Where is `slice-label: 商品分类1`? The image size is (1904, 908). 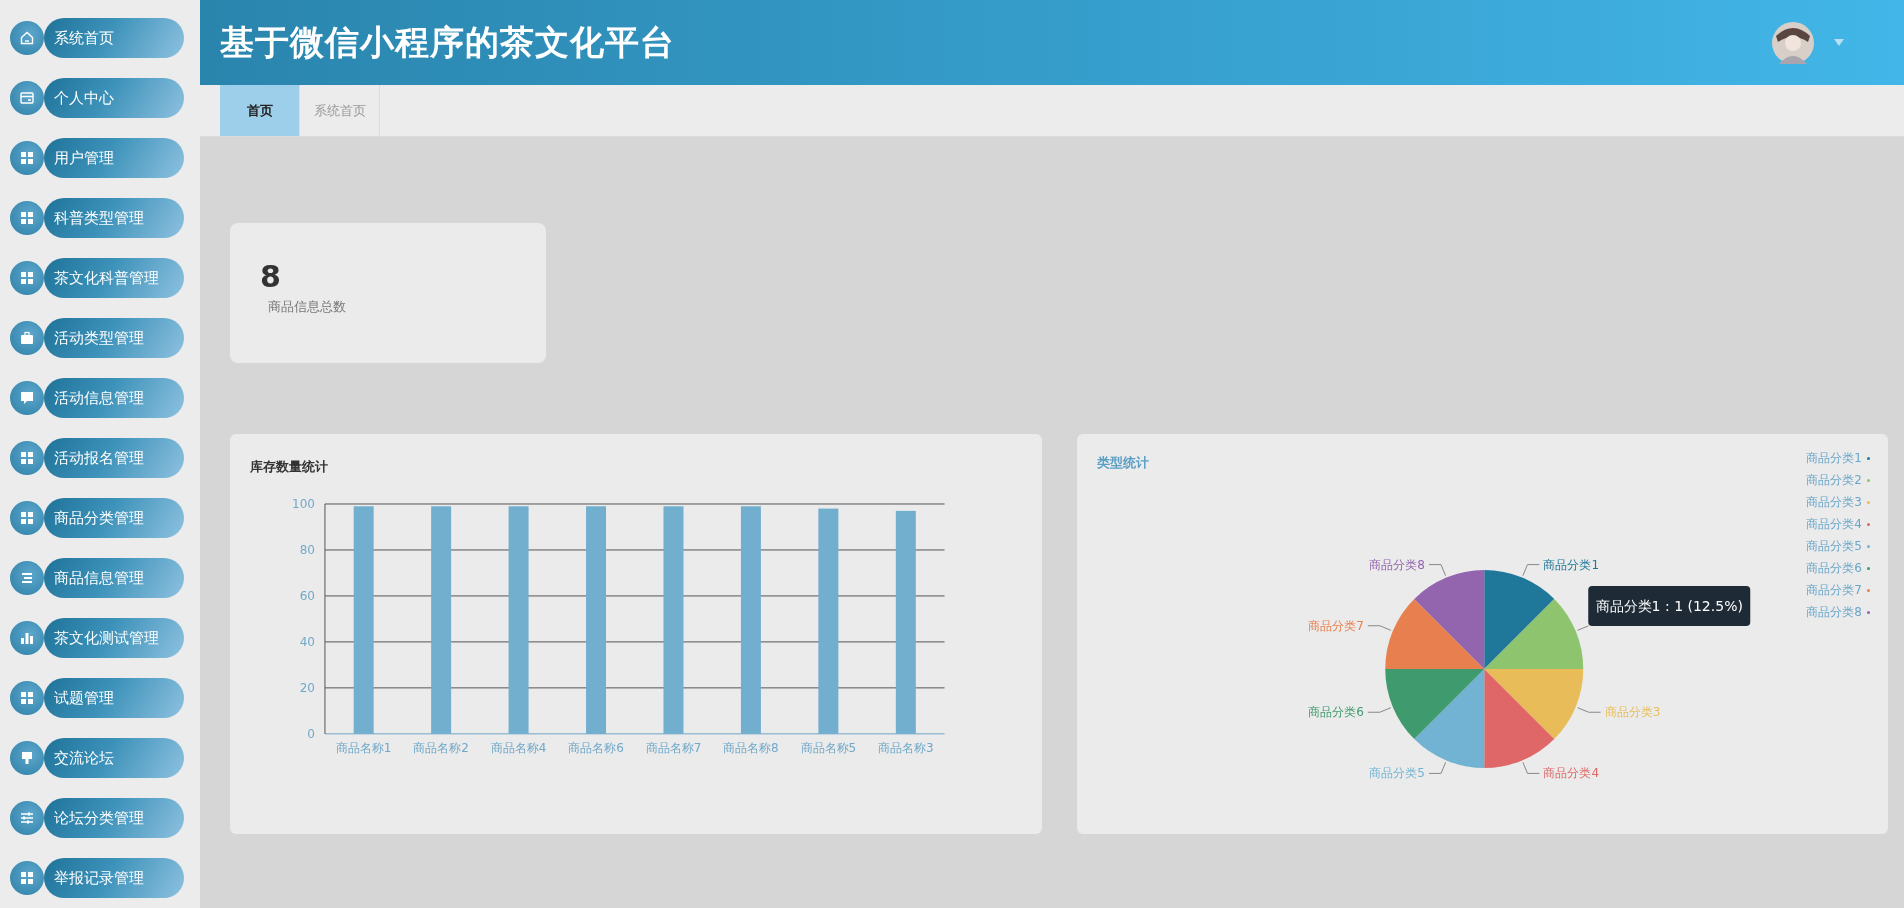 slice-label: 商品分类1 is located at coordinates (1571, 564).